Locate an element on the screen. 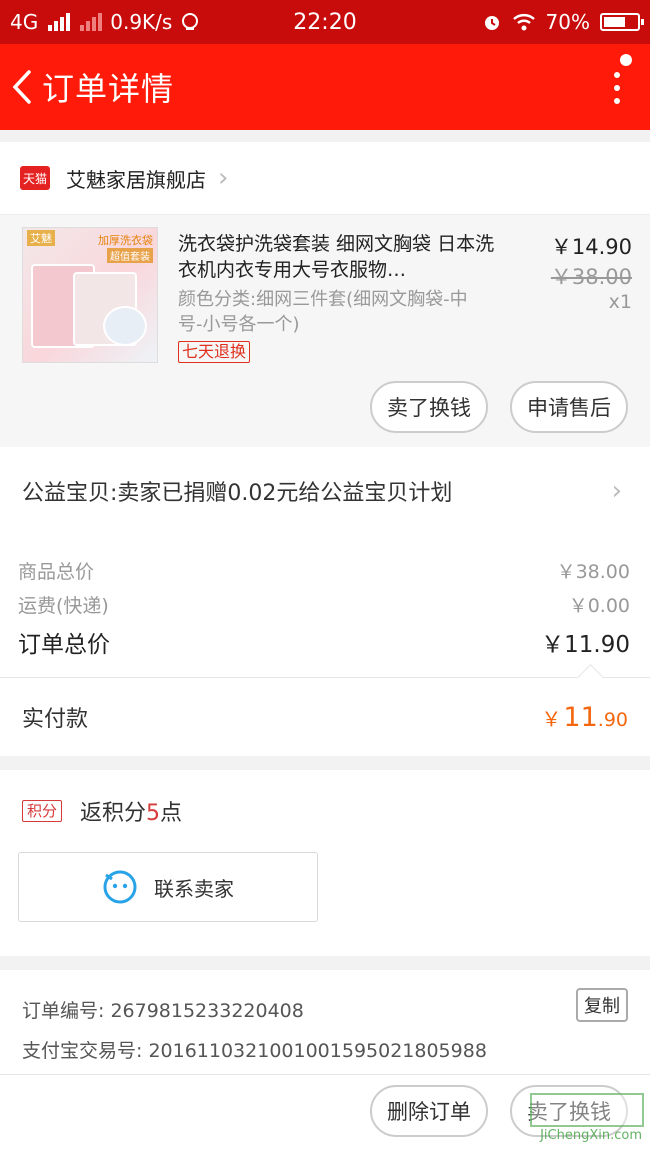 The height and width of the screenshot is (1155, 650). order-total-label: 订单总价 is located at coordinates (64, 645).